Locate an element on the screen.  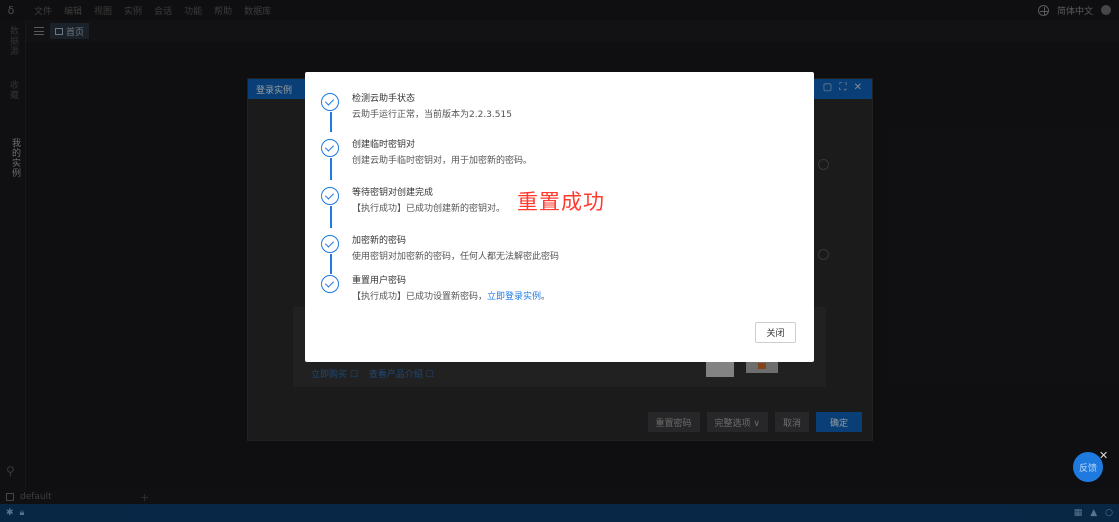
step-desc: 【执行成功】已成功创建新的密钥对。 is located at coordinates (429, 209).